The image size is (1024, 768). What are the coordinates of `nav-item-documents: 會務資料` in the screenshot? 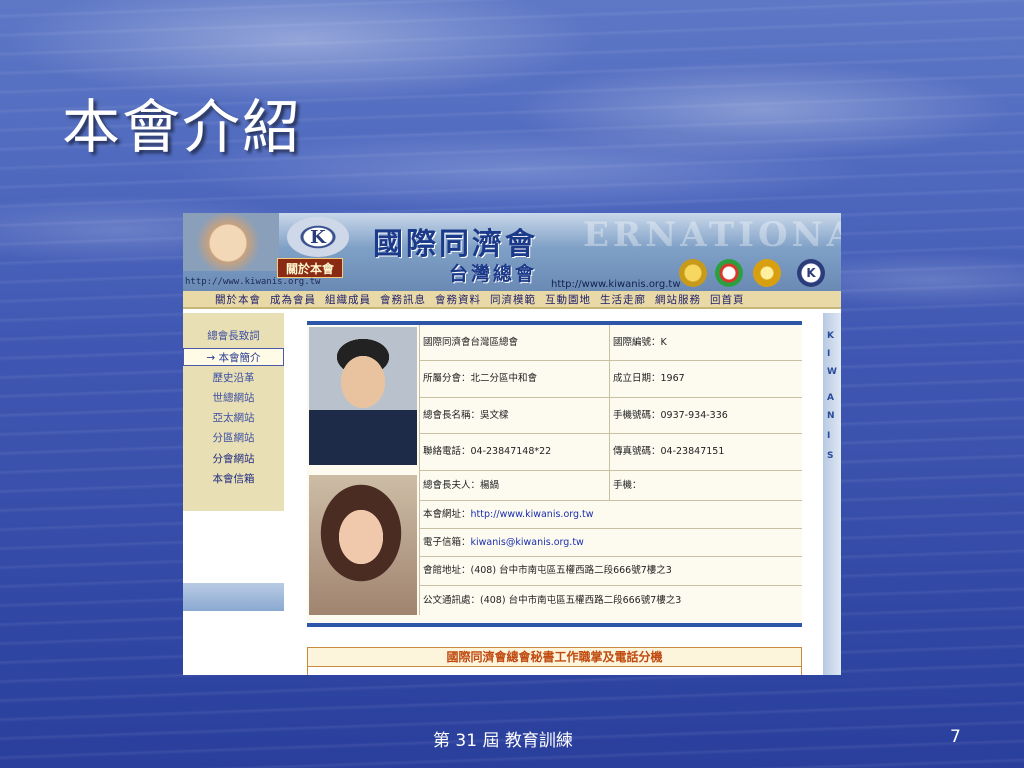 It's located at (458, 299).